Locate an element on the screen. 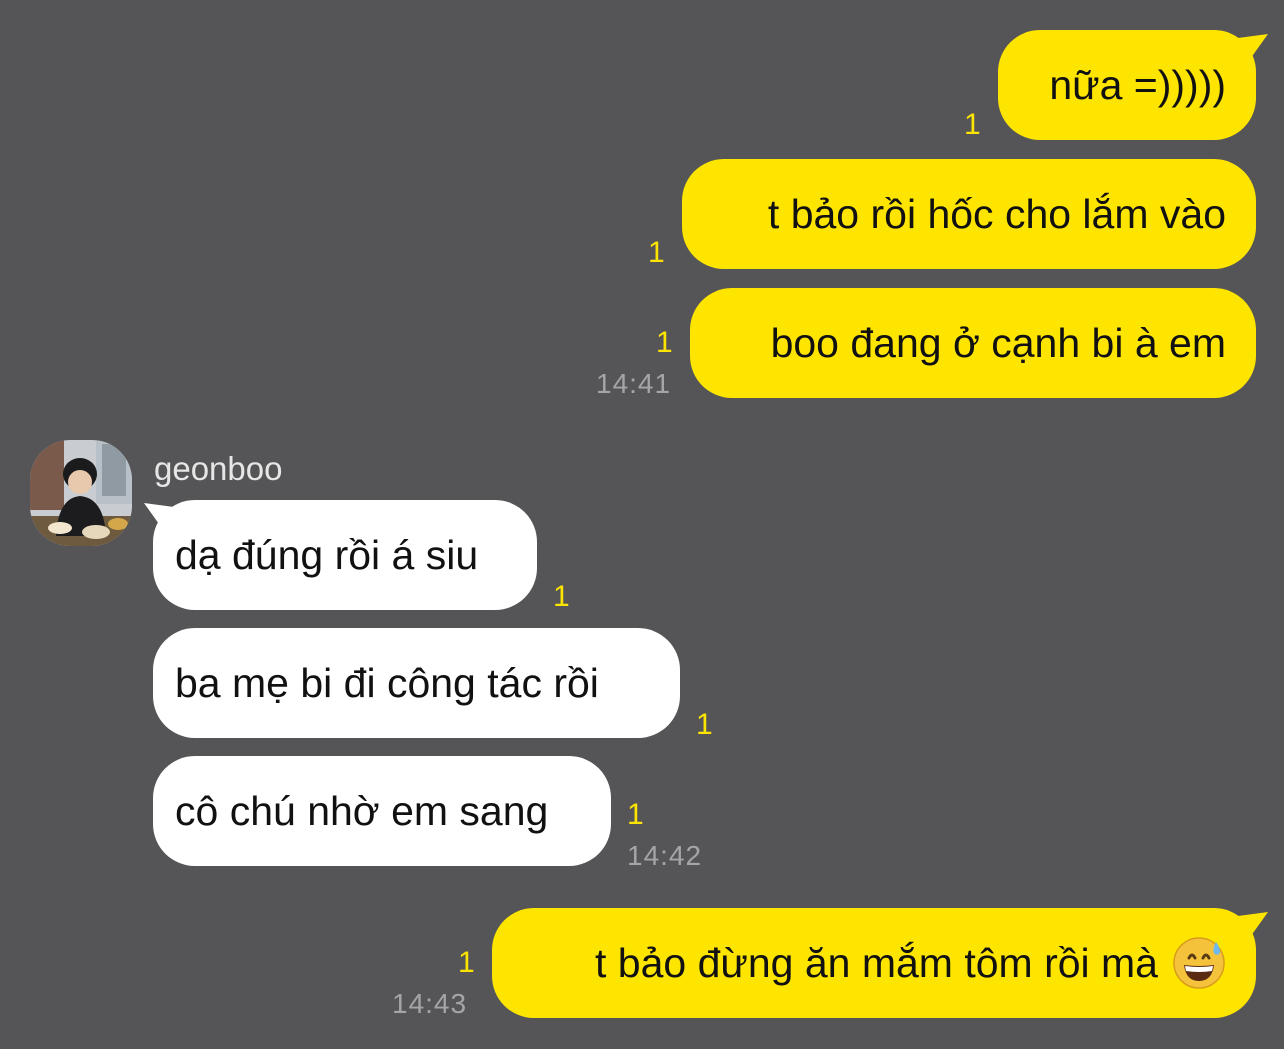 This screenshot has height=1049, width=1284. timestamp: 14:43 is located at coordinates (430, 1003).